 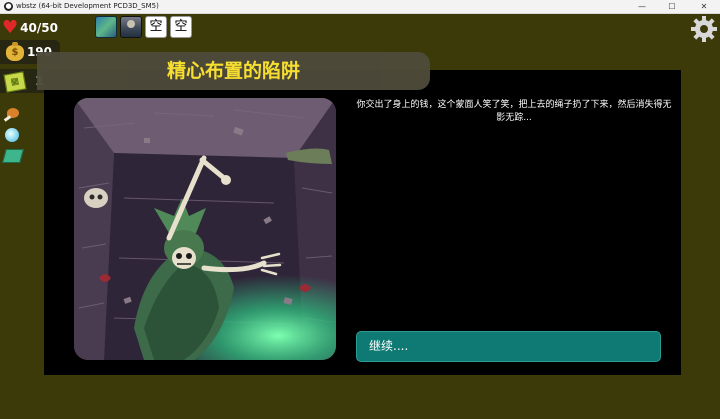 I want to click on drumstick-icon, so click(x=12, y=116).